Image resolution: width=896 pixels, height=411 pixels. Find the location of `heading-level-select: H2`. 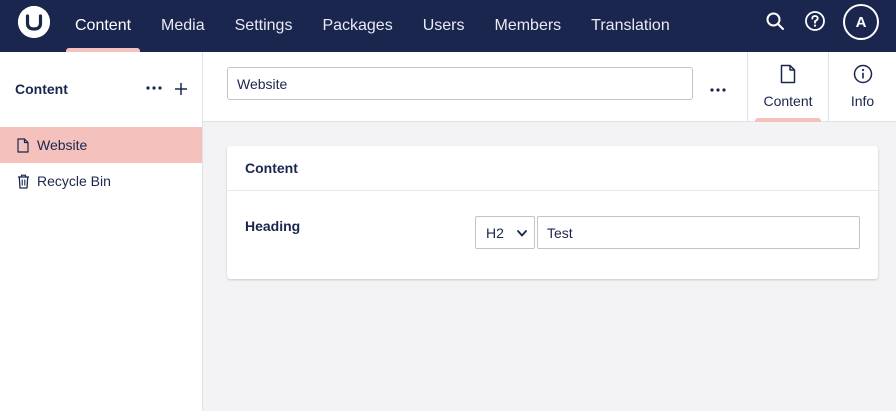

heading-level-select: H2 is located at coordinates (505, 232).